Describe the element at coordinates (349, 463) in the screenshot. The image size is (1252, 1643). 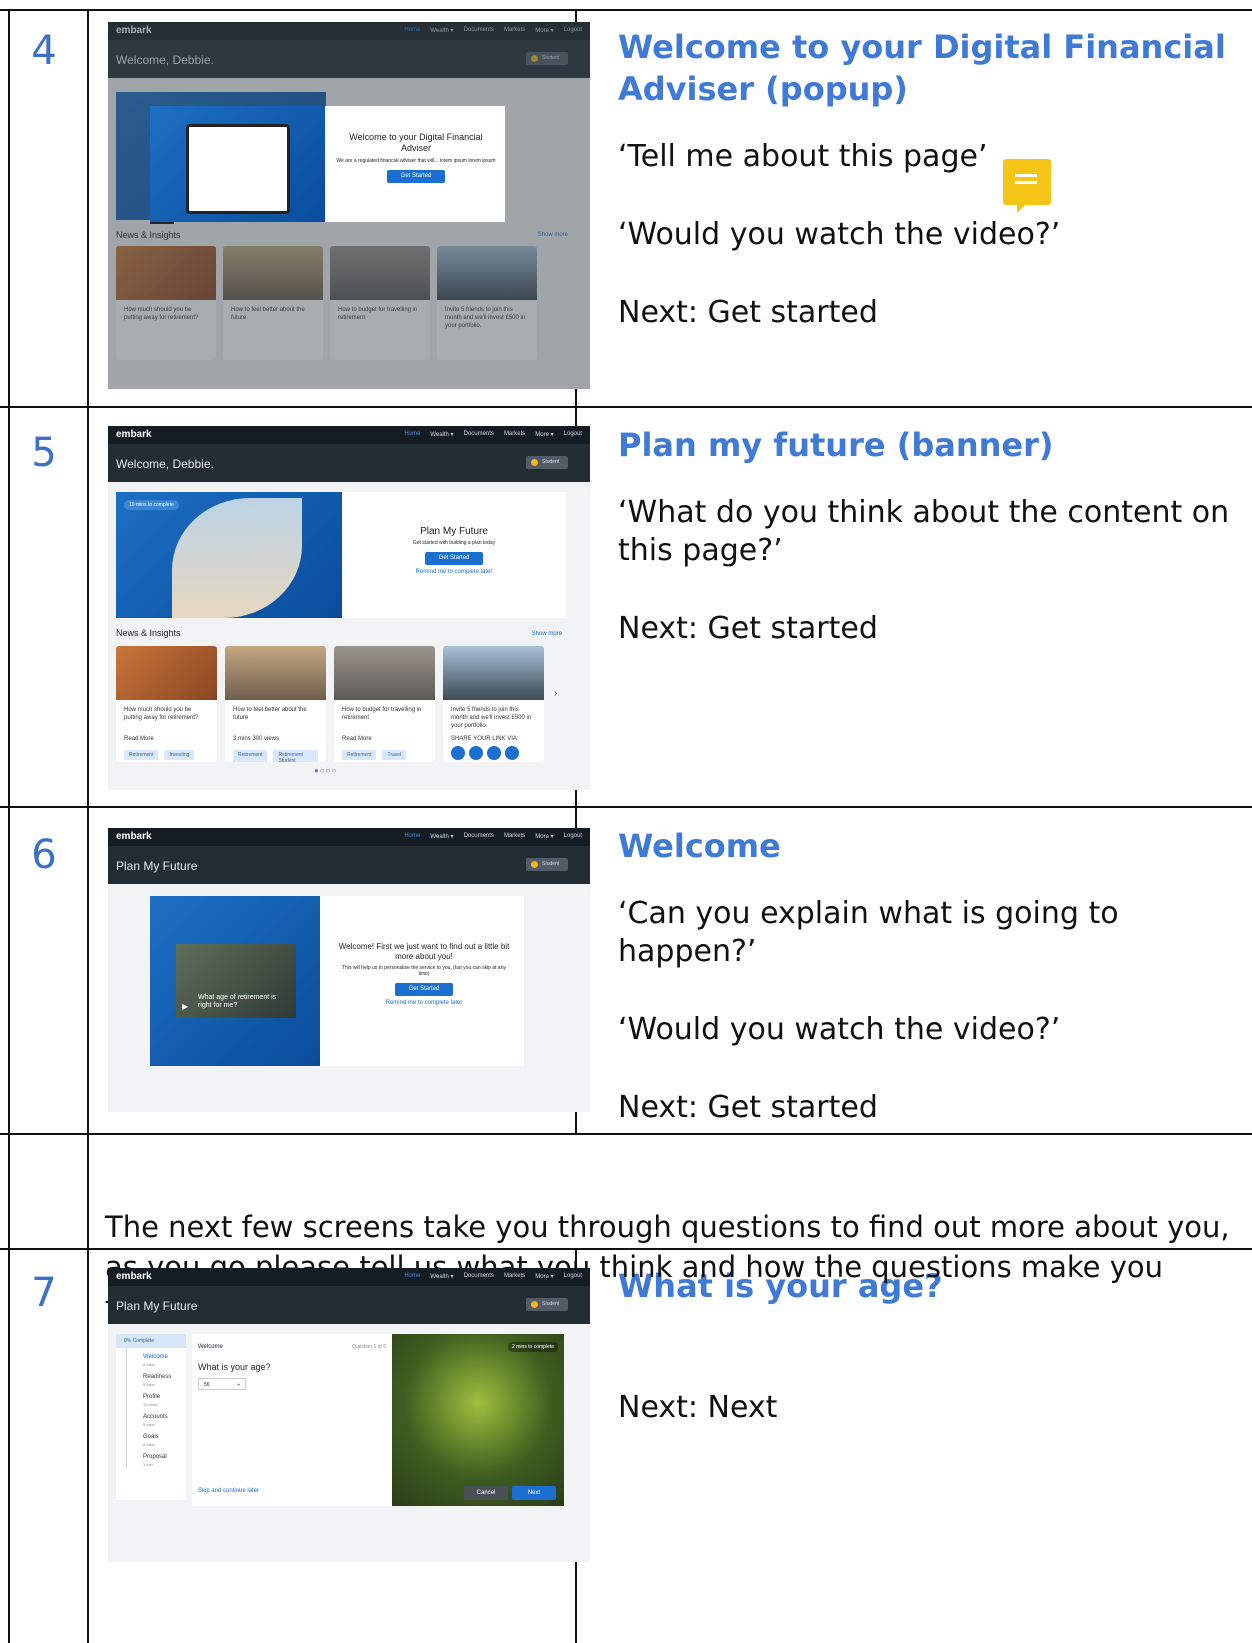
I see `app-header: Welcome, Debbie. Student` at that location.